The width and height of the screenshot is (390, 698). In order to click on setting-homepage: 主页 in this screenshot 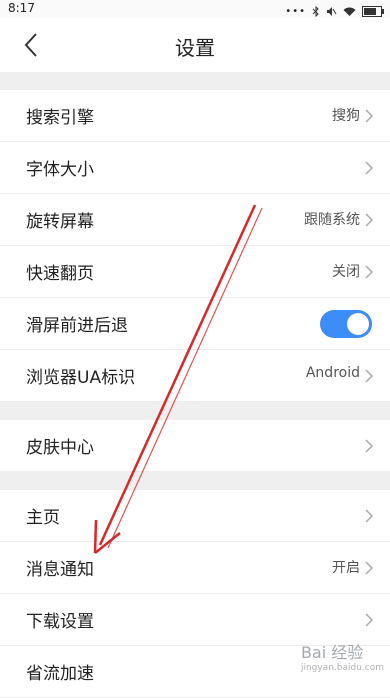, I will do `click(195, 516)`.